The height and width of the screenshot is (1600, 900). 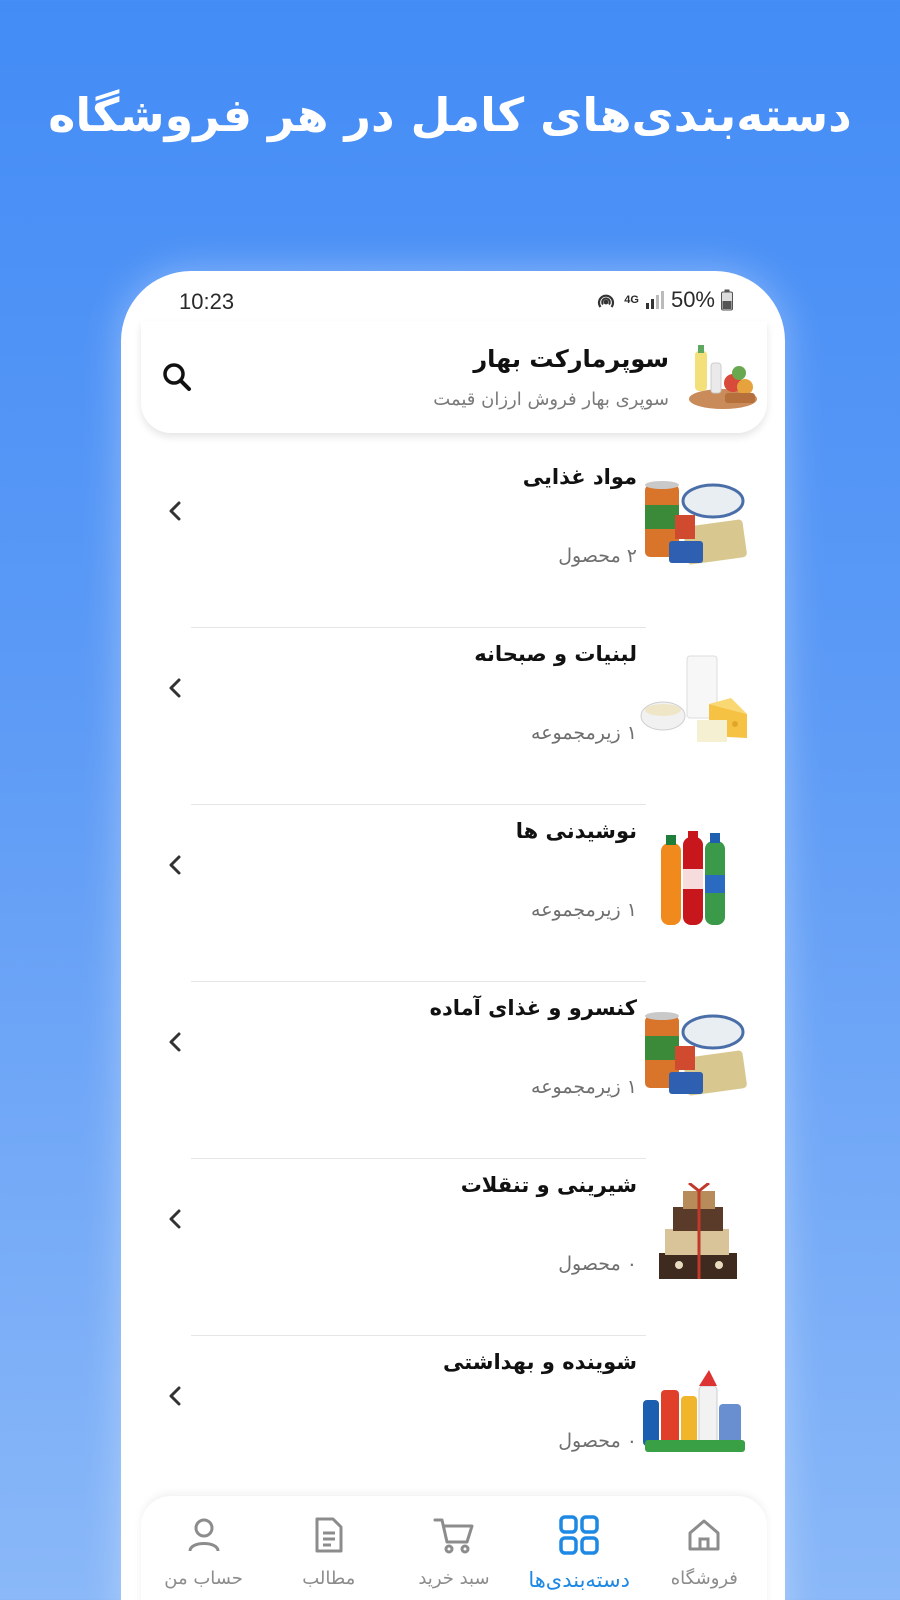 I want to click on network-type: 4G, so click(x=631, y=299).